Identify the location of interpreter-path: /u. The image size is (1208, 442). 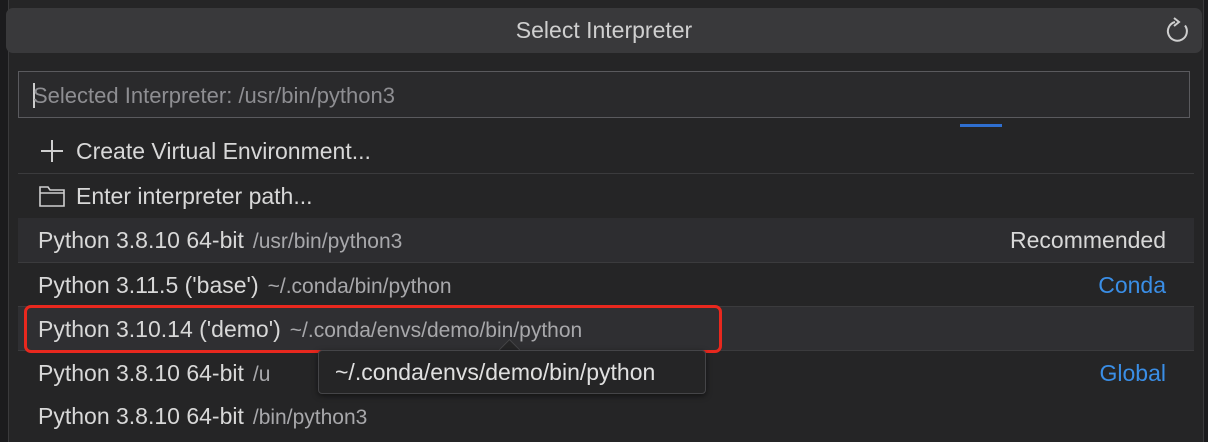
(261, 374).